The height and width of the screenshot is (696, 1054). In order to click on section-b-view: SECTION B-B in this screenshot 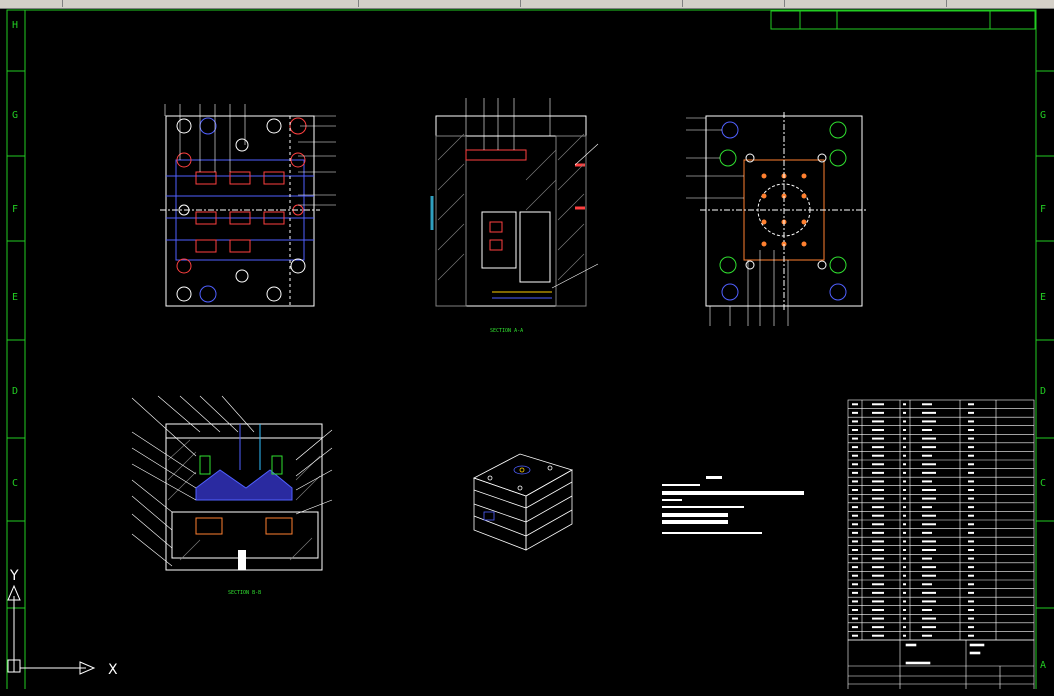, I will do `click(232, 495)`.